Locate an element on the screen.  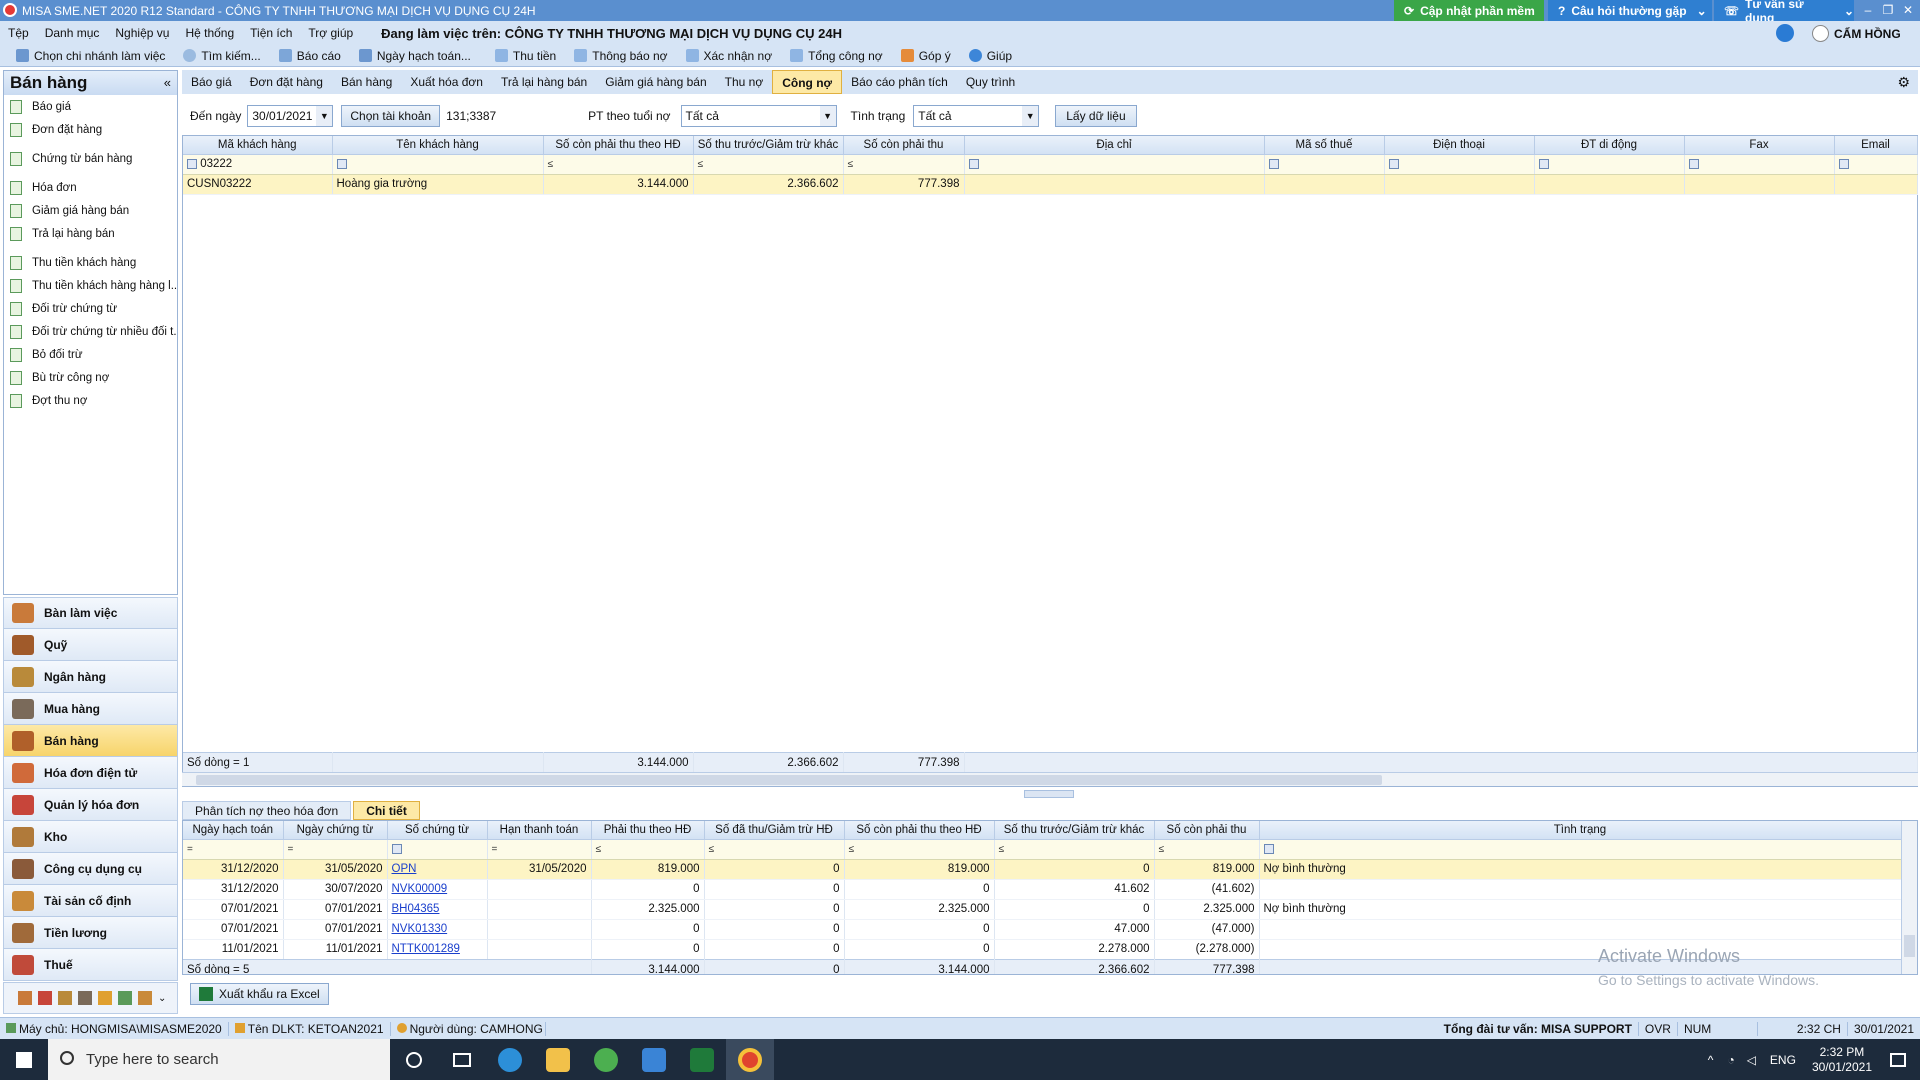
menu-help: Trợ giúp is located at coordinates (330, 33).